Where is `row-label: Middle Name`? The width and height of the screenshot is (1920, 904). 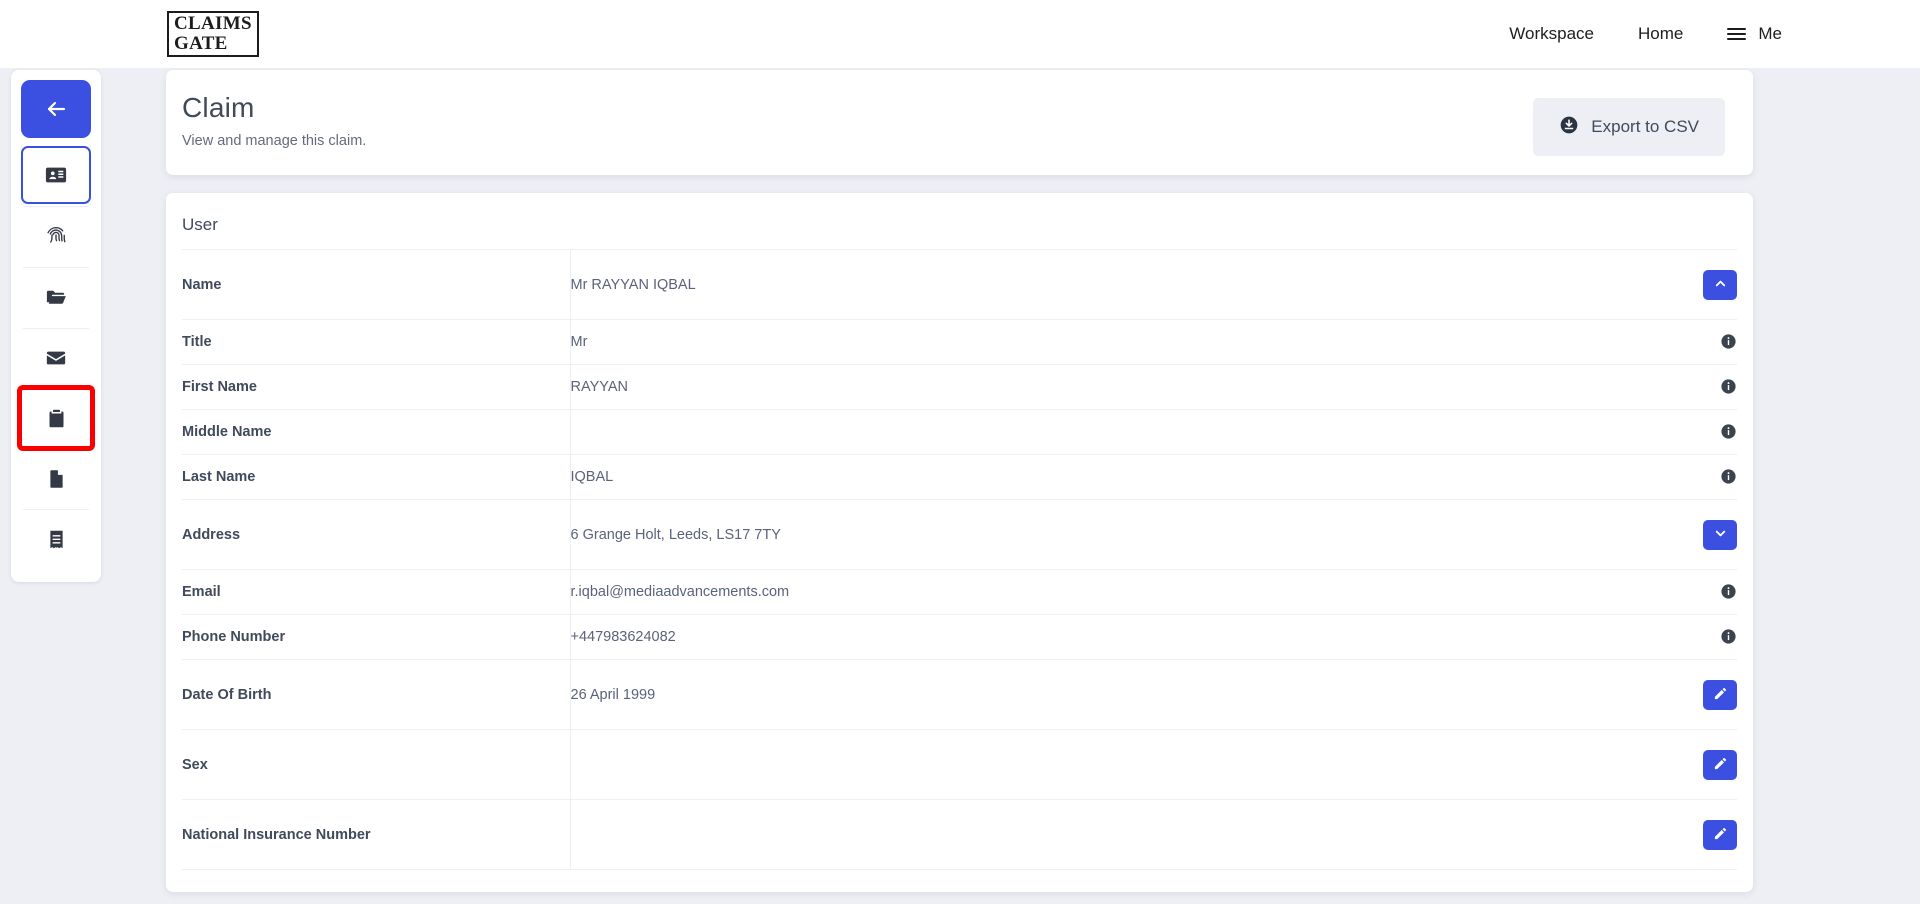 row-label: Middle Name is located at coordinates (376, 432).